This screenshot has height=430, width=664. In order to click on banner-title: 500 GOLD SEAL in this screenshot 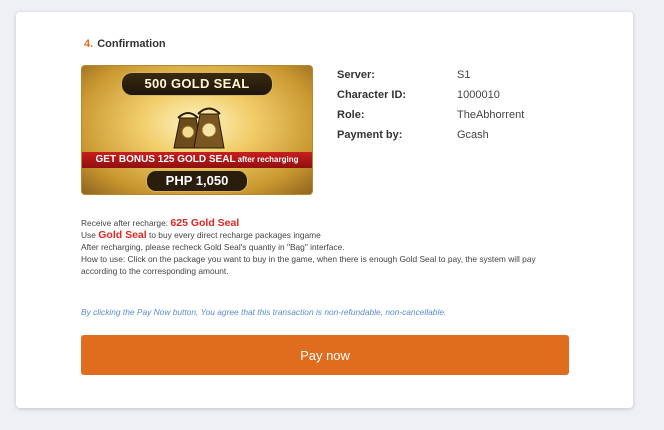, I will do `click(197, 84)`.